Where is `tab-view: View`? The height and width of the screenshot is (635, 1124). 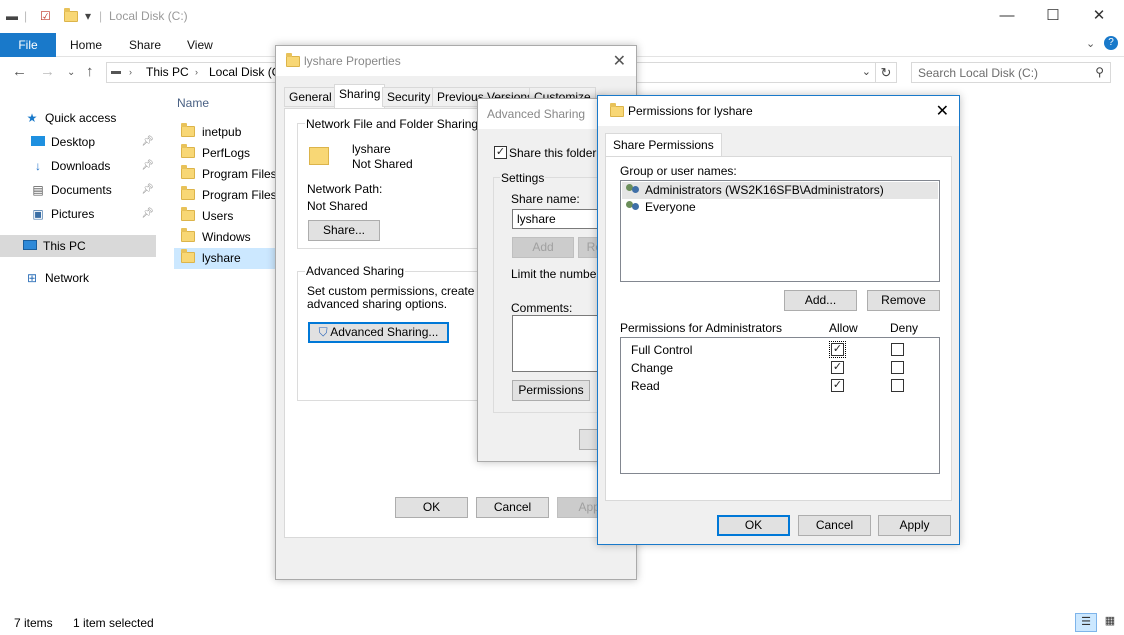 tab-view: View is located at coordinates (200, 45).